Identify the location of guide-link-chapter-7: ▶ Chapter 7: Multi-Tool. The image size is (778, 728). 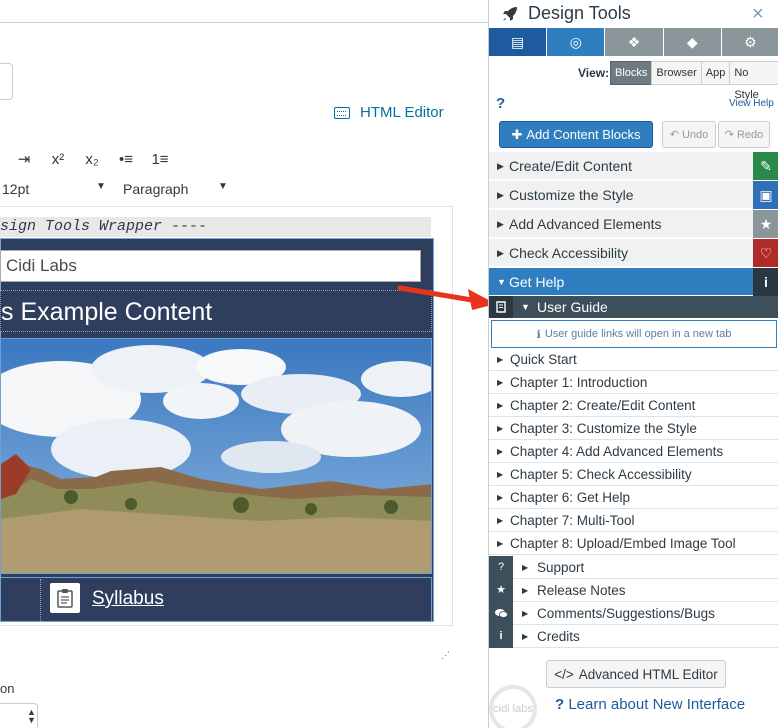
(633, 520).